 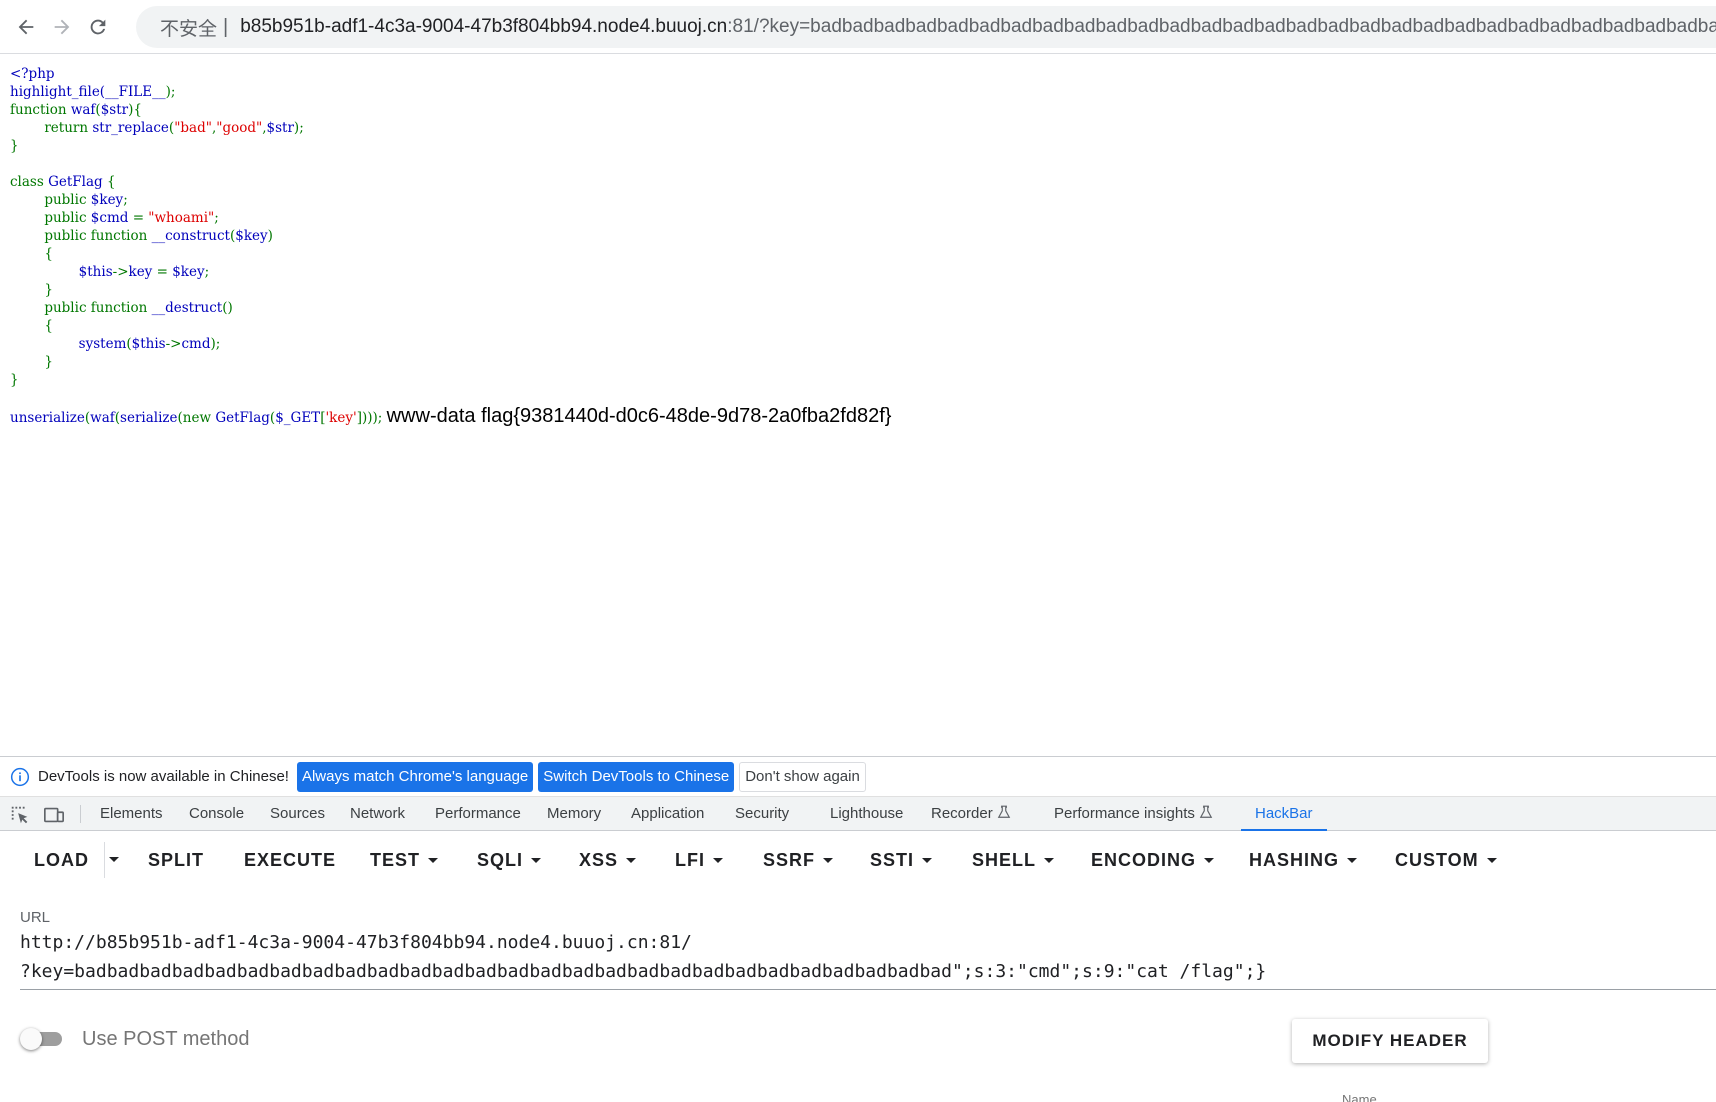 I want to click on ssrf-menu-button: SSRF, so click(x=798, y=860).